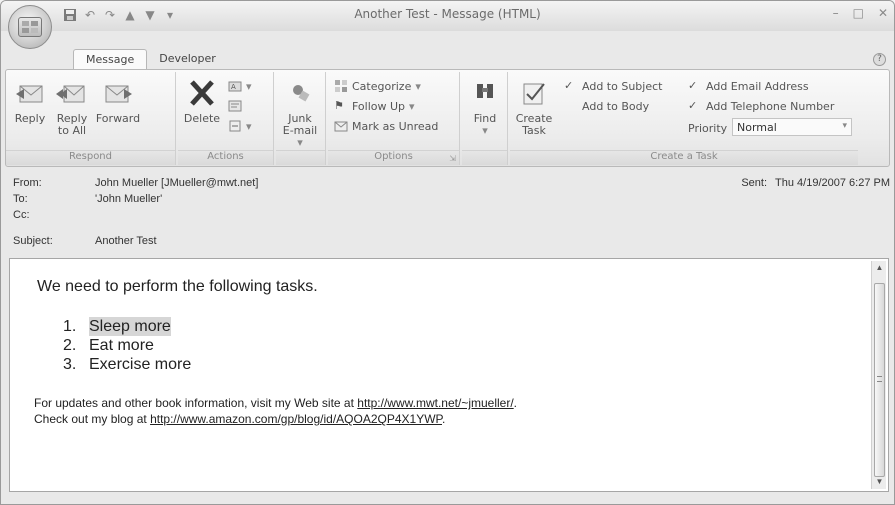 This screenshot has height=505, width=895. What do you see at coordinates (187, 59) in the screenshot?
I see `tab-developer: Developer` at bounding box center [187, 59].